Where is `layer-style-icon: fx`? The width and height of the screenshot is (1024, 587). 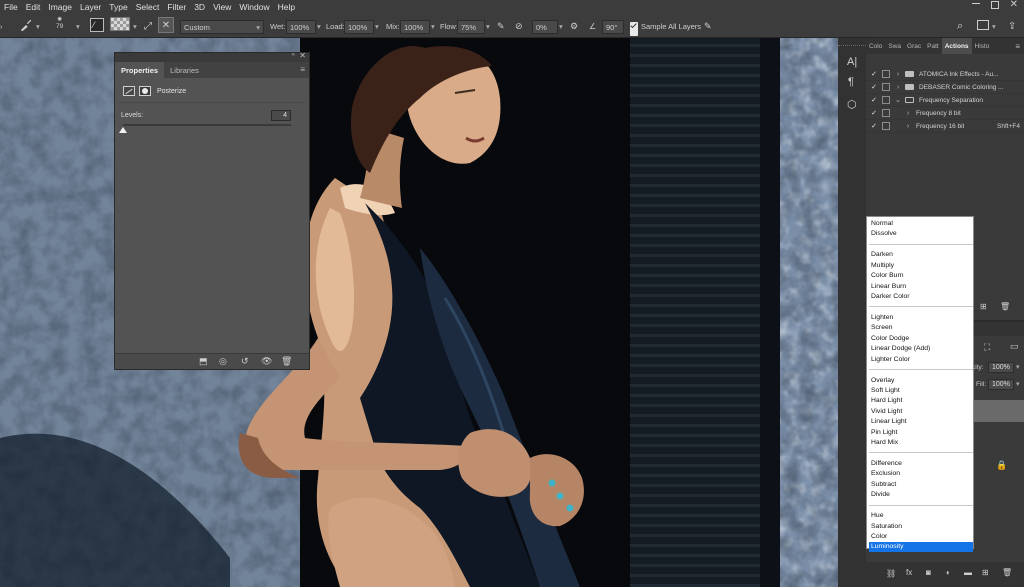
layer-style-icon: fx is located at coordinates (909, 572).